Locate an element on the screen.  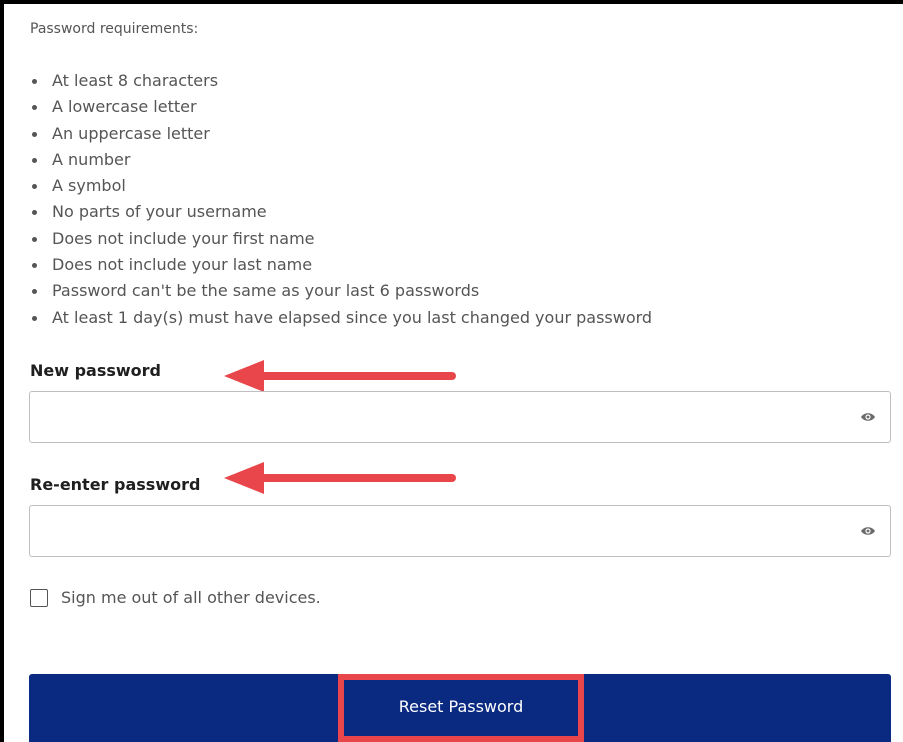
requirement-item: Does not include your first name is located at coordinates (341, 239).